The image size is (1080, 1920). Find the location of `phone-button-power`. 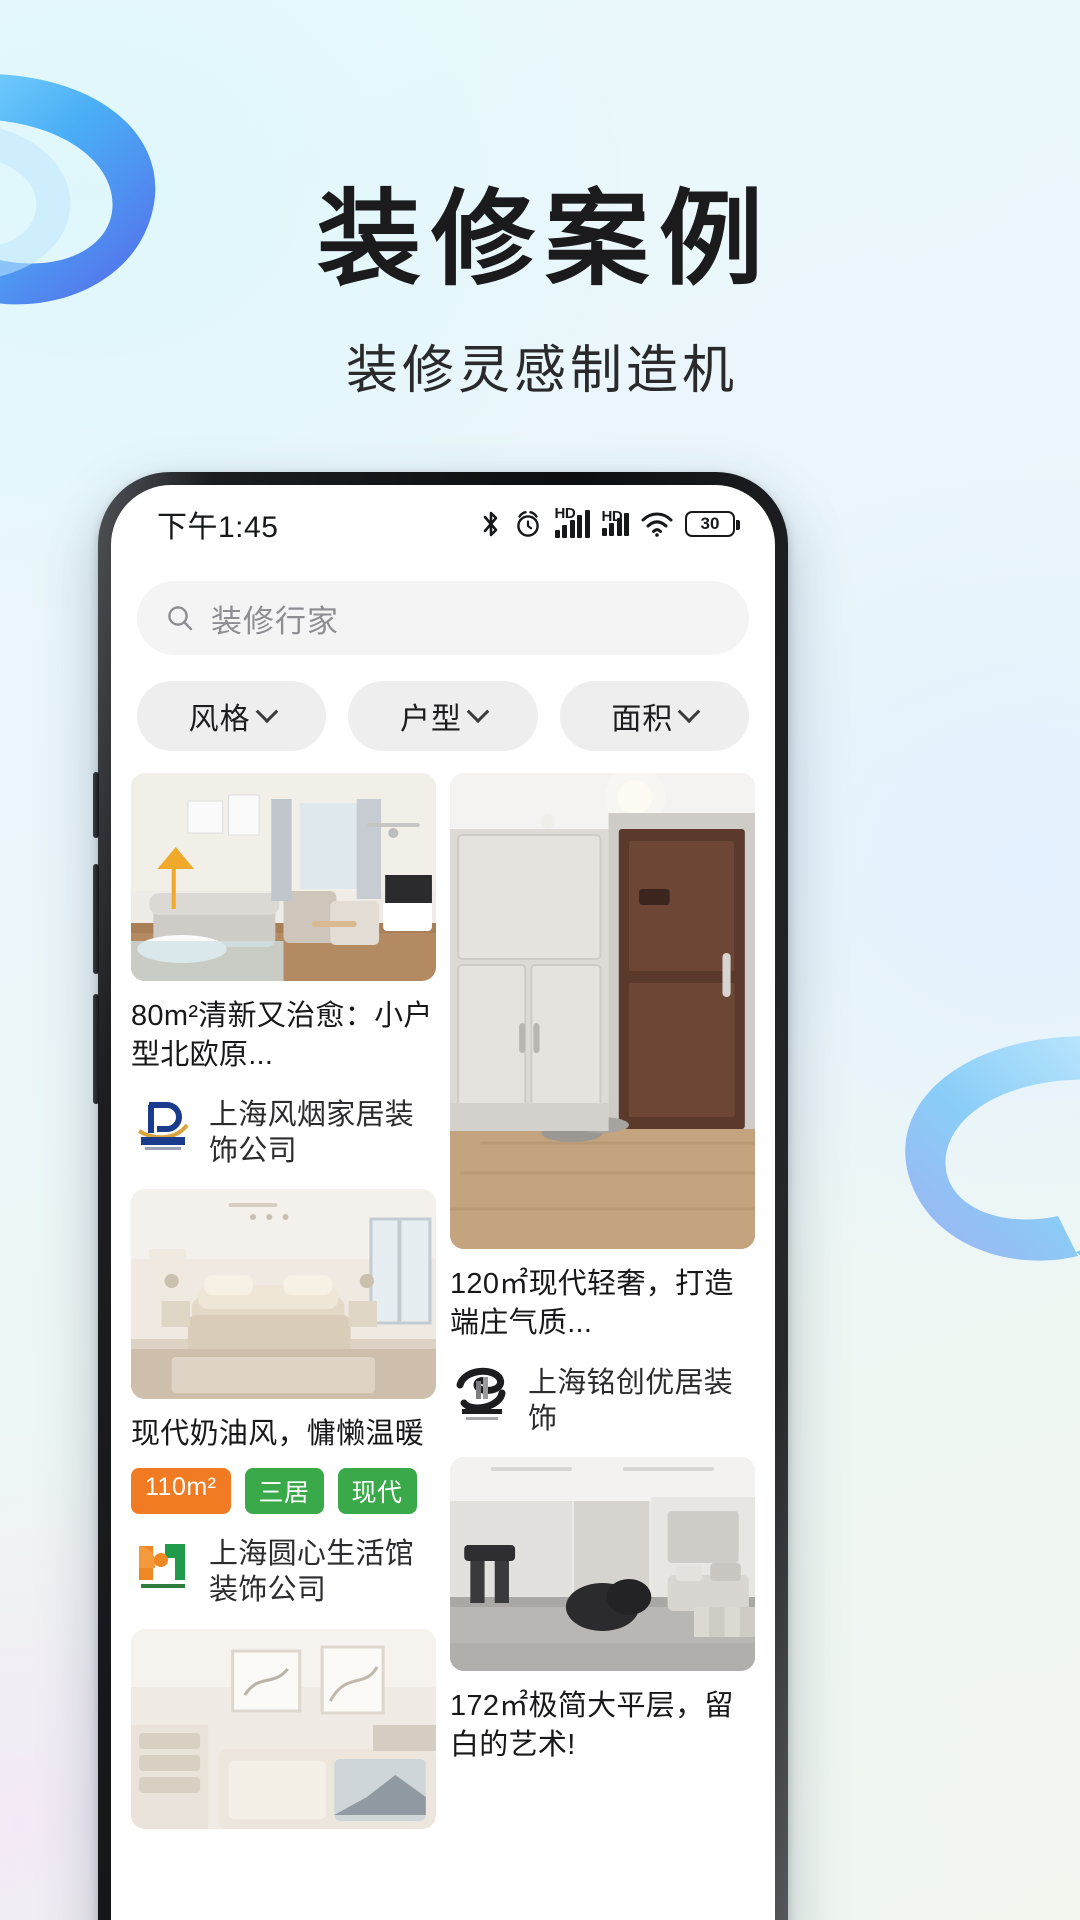

phone-button-power is located at coordinates (96, 805).